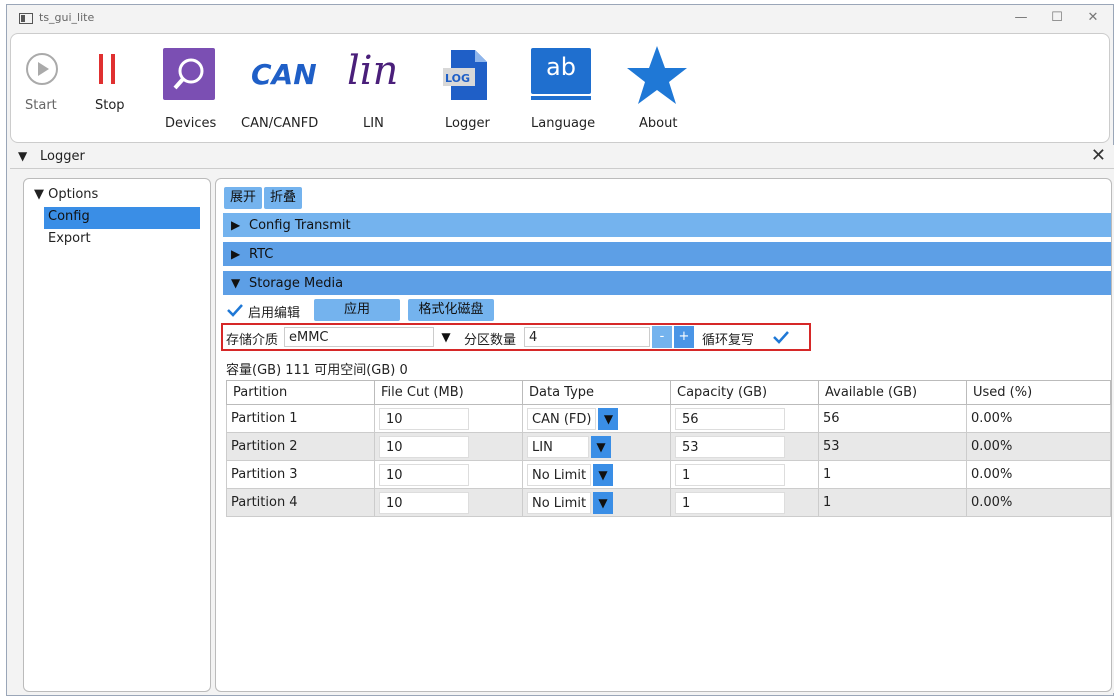  What do you see at coordinates (67, 17) in the screenshot?
I see `window-title: ts_gui_lite` at bounding box center [67, 17].